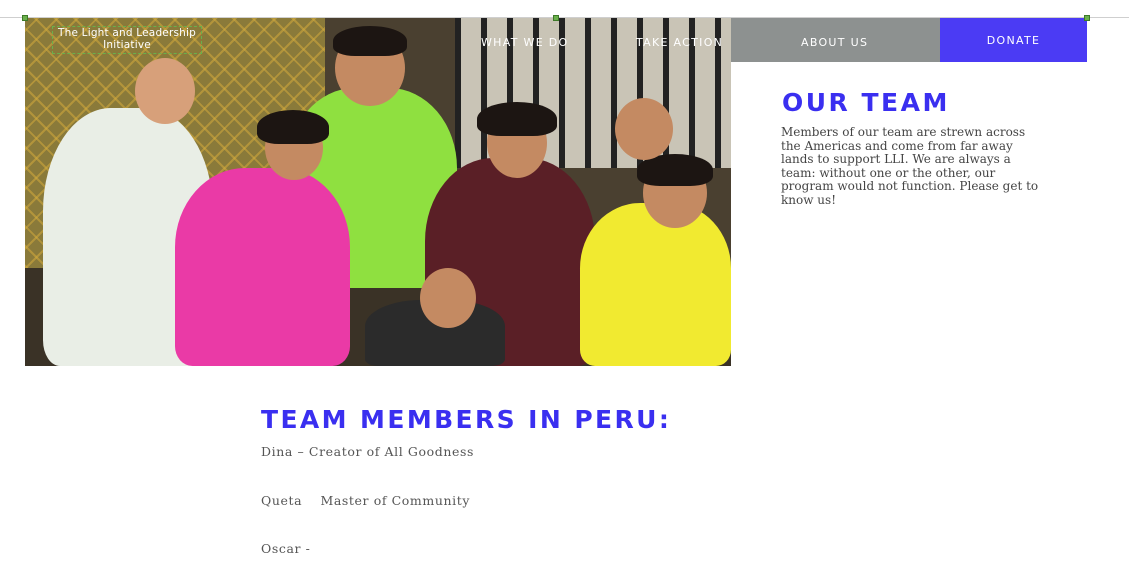 The height and width of the screenshot is (563, 1129). I want to click on site-logo: The Light and Leadership Initiative, so click(127, 40).